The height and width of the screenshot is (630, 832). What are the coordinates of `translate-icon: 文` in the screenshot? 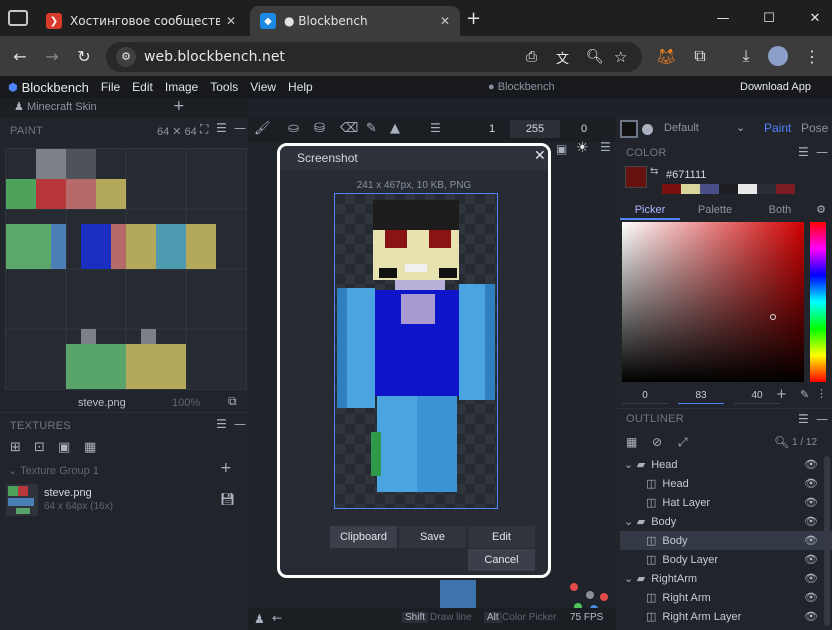 It's located at (562, 57).